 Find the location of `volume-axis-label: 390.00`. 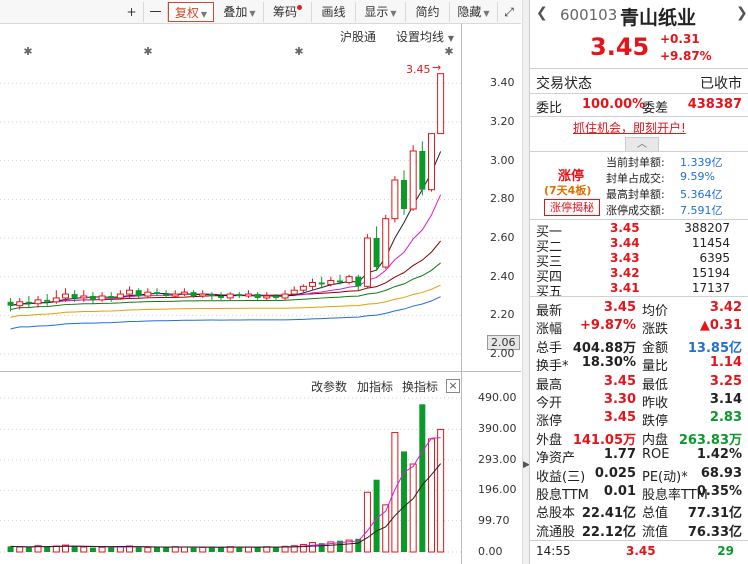

volume-axis-label: 390.00 is located at coordinates (497, 429).